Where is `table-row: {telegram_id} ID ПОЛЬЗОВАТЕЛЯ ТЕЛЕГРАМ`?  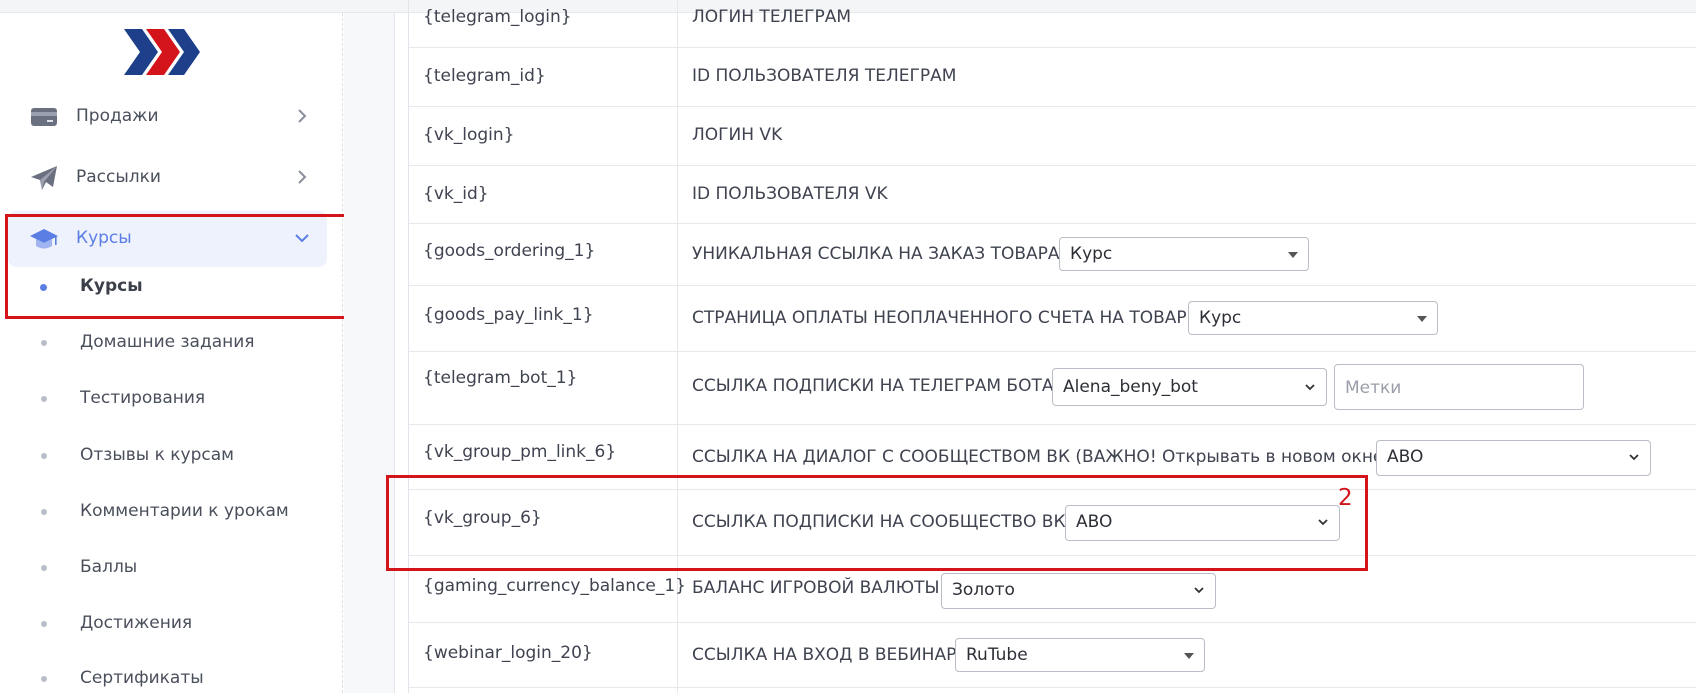 table-row: {telegram_id} ID ПОЛЬЗОВАТЕЛЯ ТЕЛЕГРАМ is located at coordinates (1052, 77).